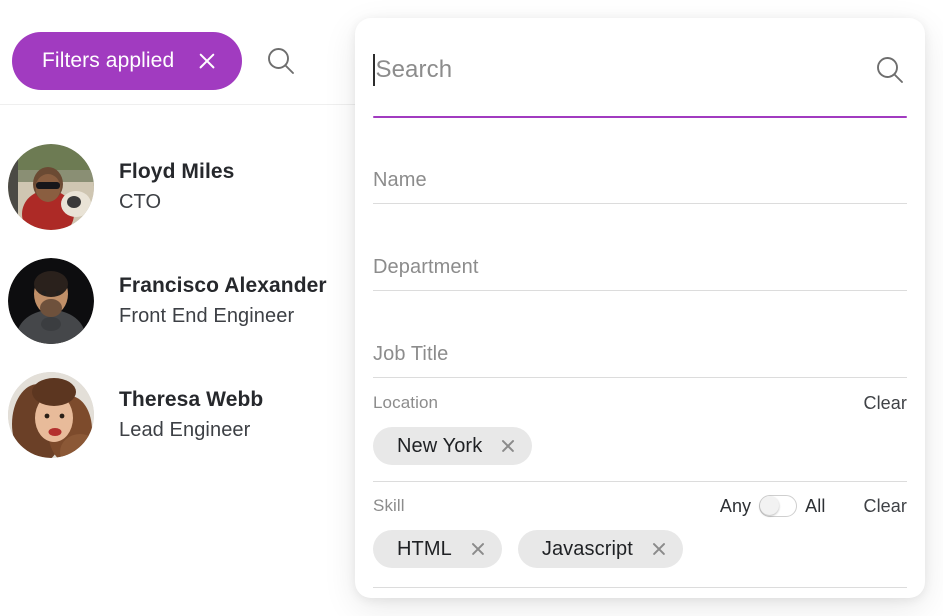 The image size is (943, 616). I want to click on person-role: Lead Engineer, so click(185, 430).